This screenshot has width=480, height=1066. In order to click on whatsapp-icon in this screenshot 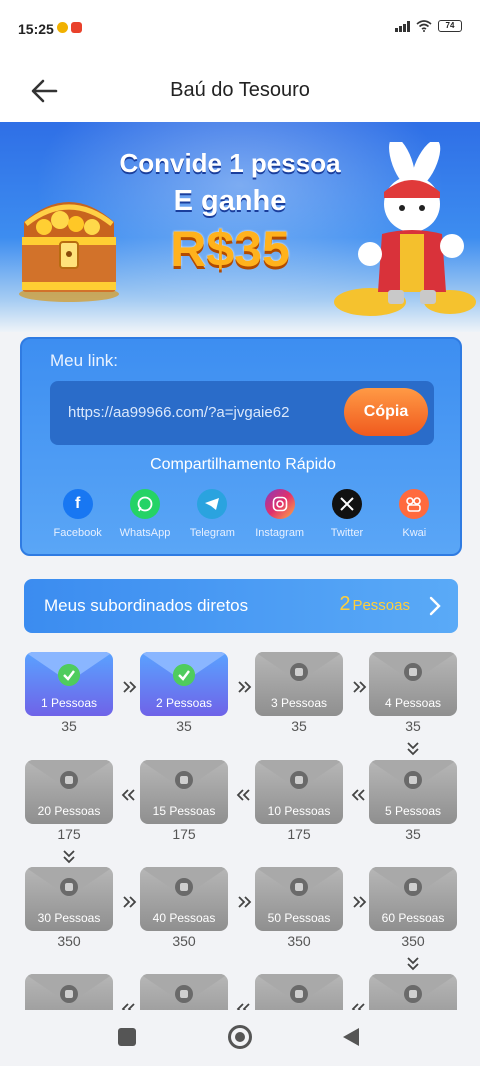, I will do `click(144, 504)`.